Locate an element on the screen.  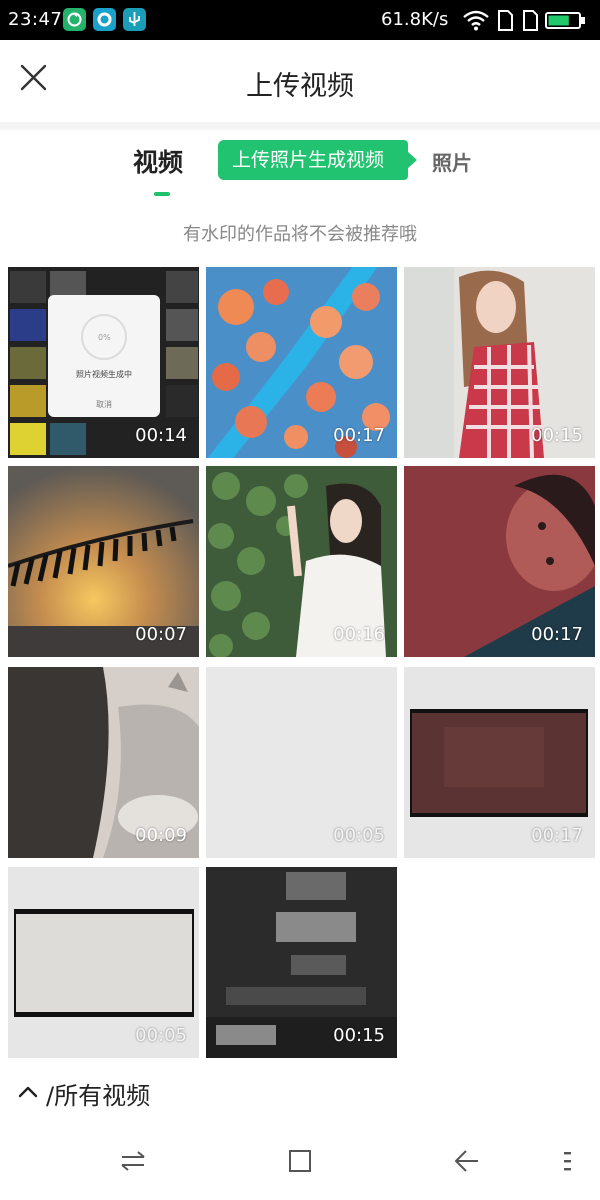
tab-photo: 照片 is located at coordinates (452, 161).